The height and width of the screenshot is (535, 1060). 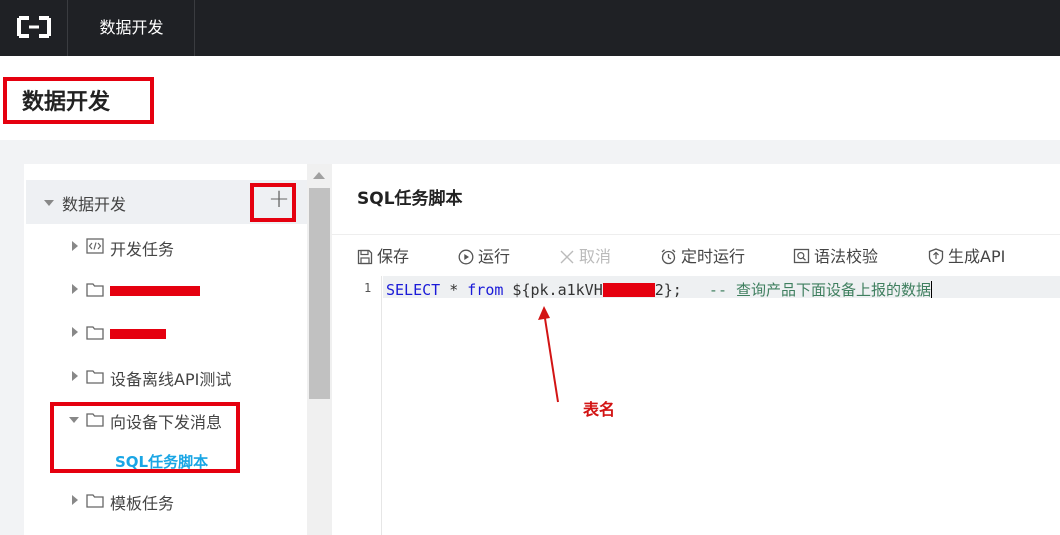 I want to click on tree-root-label: 数据开发, so click(x=94, y=204).